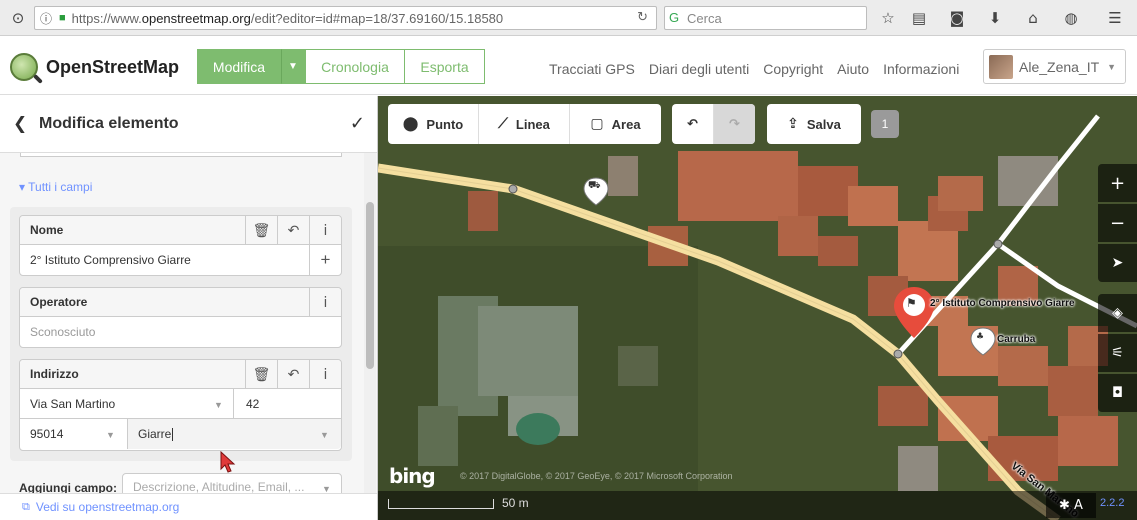  What do you see at coordinates (1071, 505) in the screenshot?
I see `bug-report-icon: ✱ A` at bounding box center [1071, 505].